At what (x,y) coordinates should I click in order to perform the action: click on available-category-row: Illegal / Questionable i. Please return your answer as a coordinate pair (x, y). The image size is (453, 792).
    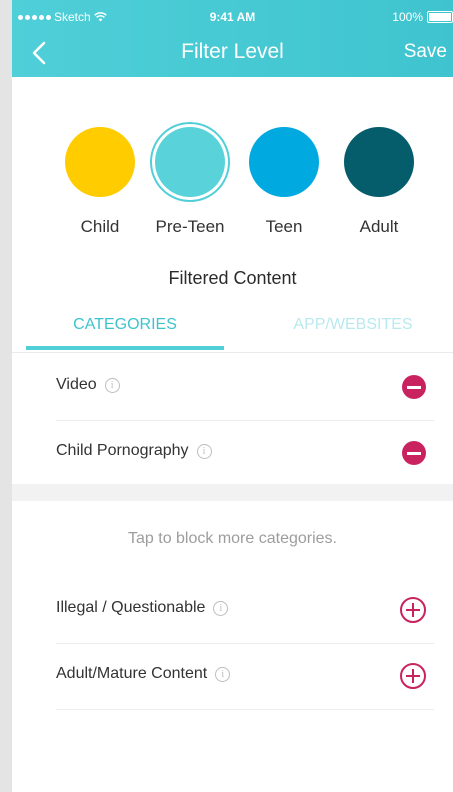
    Looking at the image, I should click on (245, 610).